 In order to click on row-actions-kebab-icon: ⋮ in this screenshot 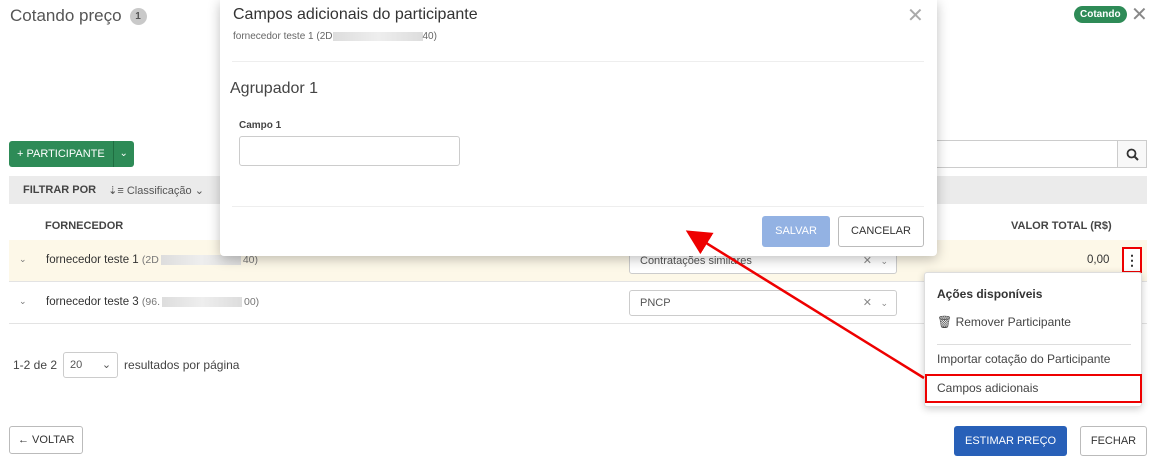, I will do `click(1132, 260)`.